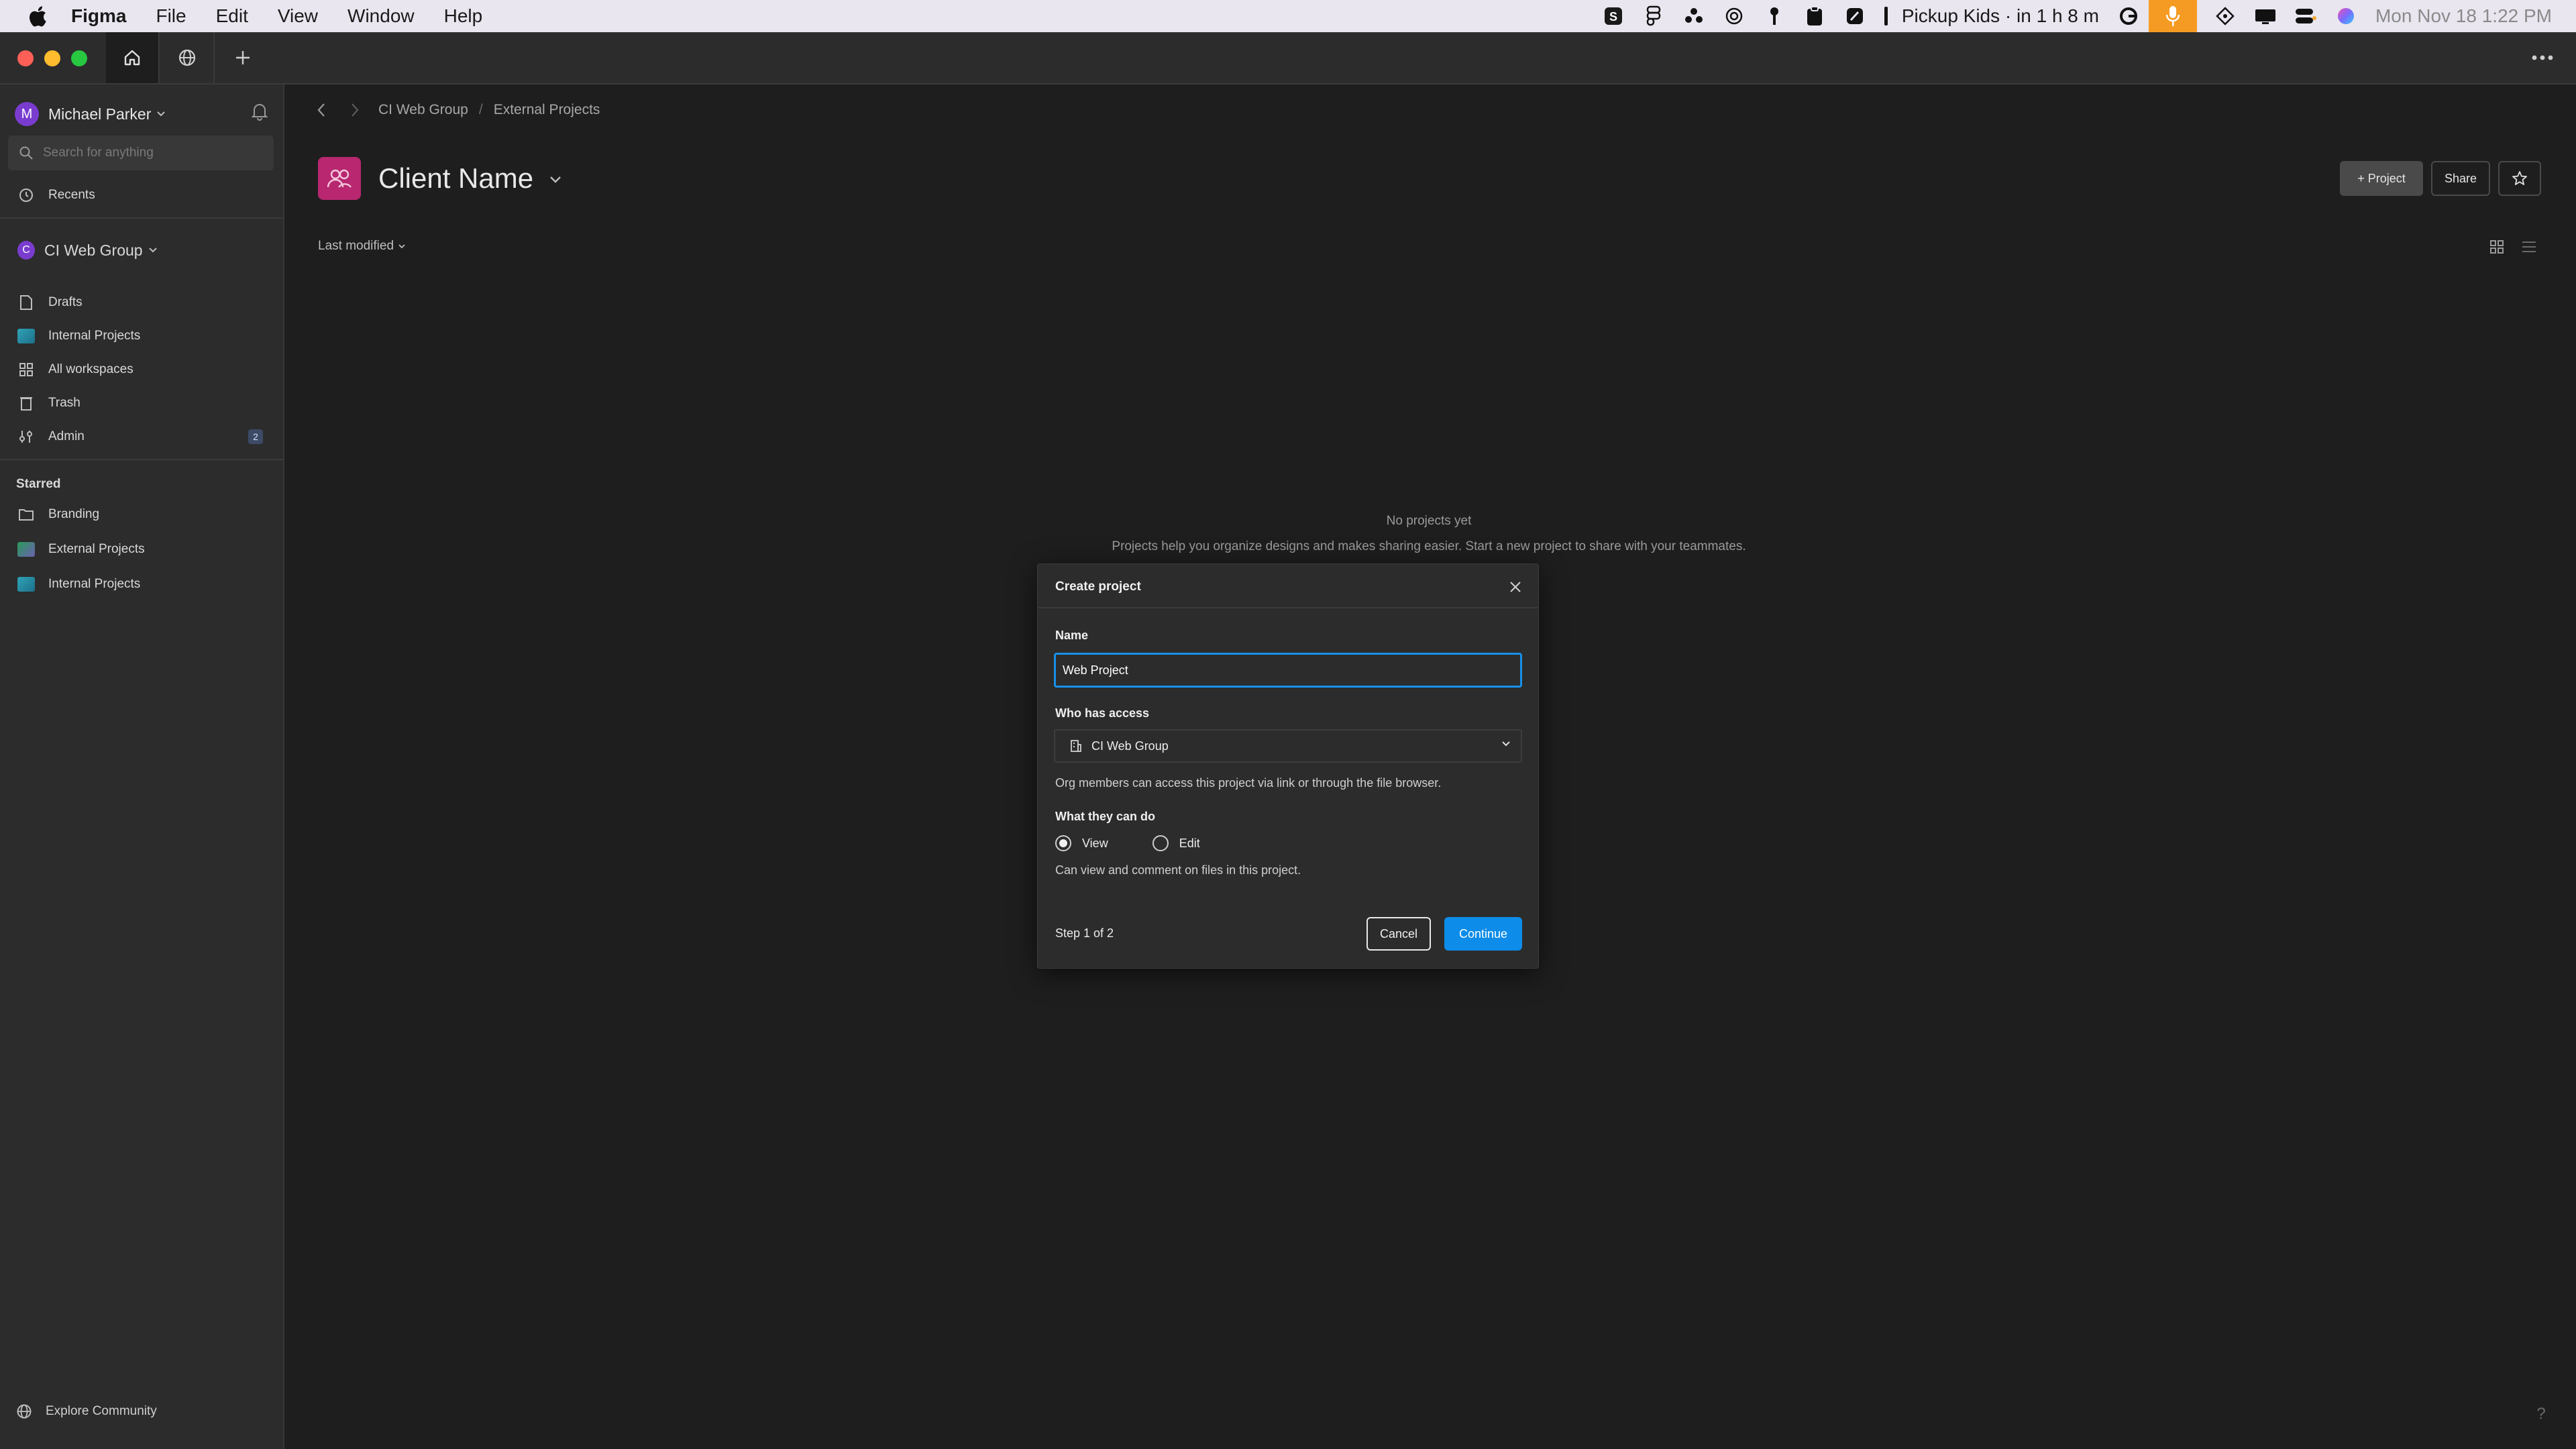 The image size is (2576, 1449). Describe the element at coordinates (2542, 57) in the screenshot. I see `more-options-button` at that location.